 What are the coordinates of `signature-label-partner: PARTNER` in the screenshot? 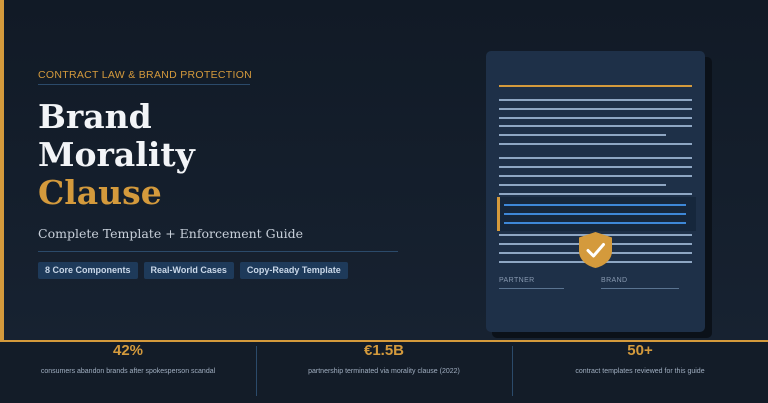 It's located at (517, 280).